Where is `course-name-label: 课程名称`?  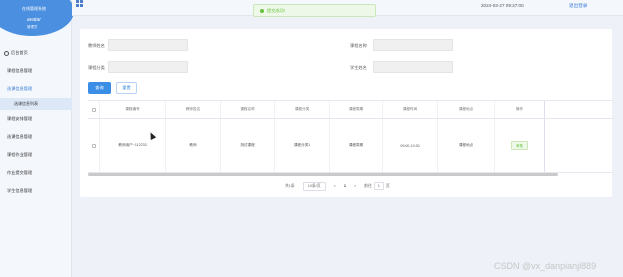 course-name-label: 课程名称 is located at coordinates (358, 45).